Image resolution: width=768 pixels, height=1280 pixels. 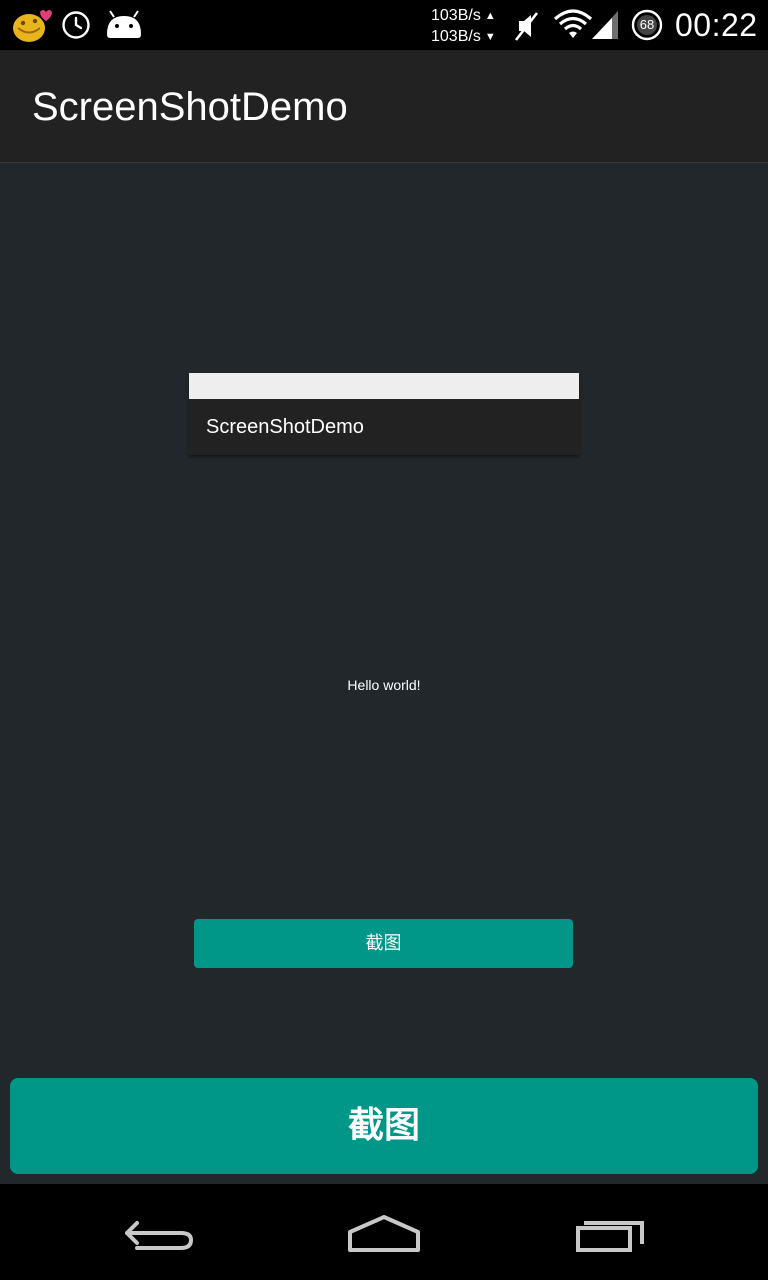 I want to click on speed-up-text: 103B/s, so click(x=456, y=15).